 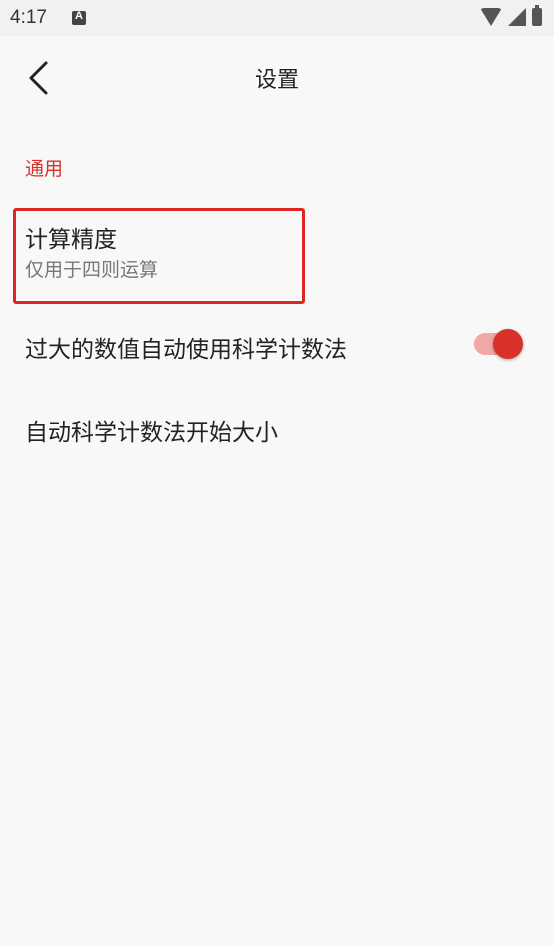 I want to click on status-bar: 4:17, so click(x=277, y=18).